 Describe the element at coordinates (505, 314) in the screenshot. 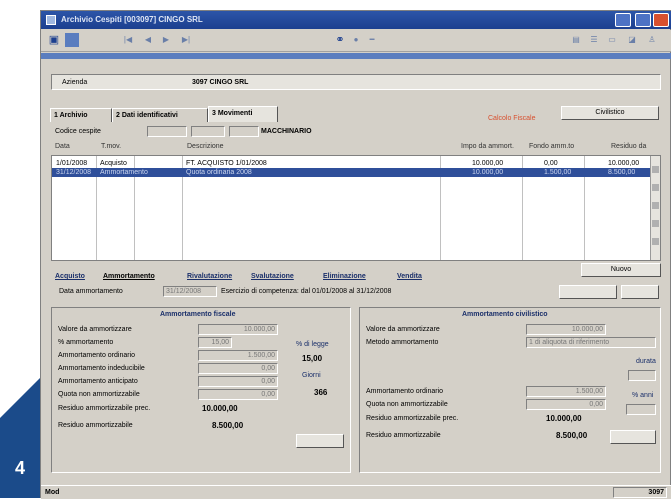

I see `civilistico-title: Ammortamento civilistico` at that location.